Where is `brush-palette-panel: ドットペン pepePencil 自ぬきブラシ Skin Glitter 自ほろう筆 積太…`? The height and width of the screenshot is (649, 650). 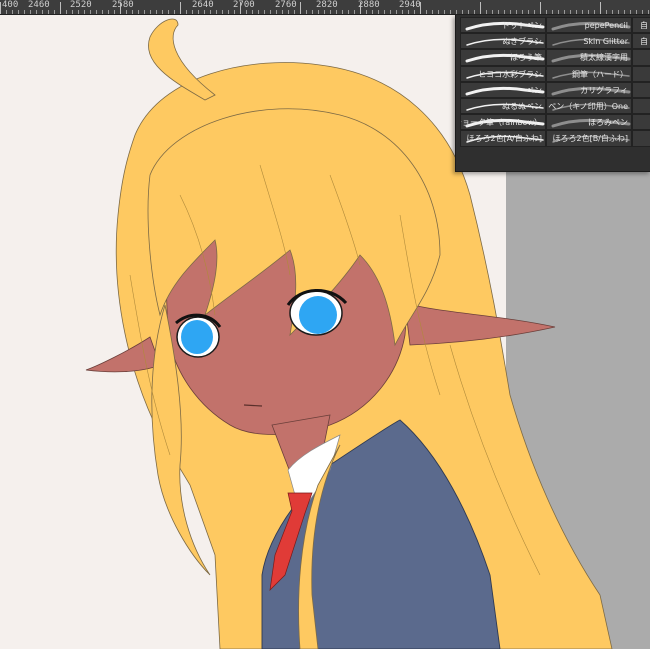 brush-palette-panel: ドットペン pepePencil 自ぬきブラシ Skin Glitter 自ほろう筆 積太… is located at coordinates (552, 93).